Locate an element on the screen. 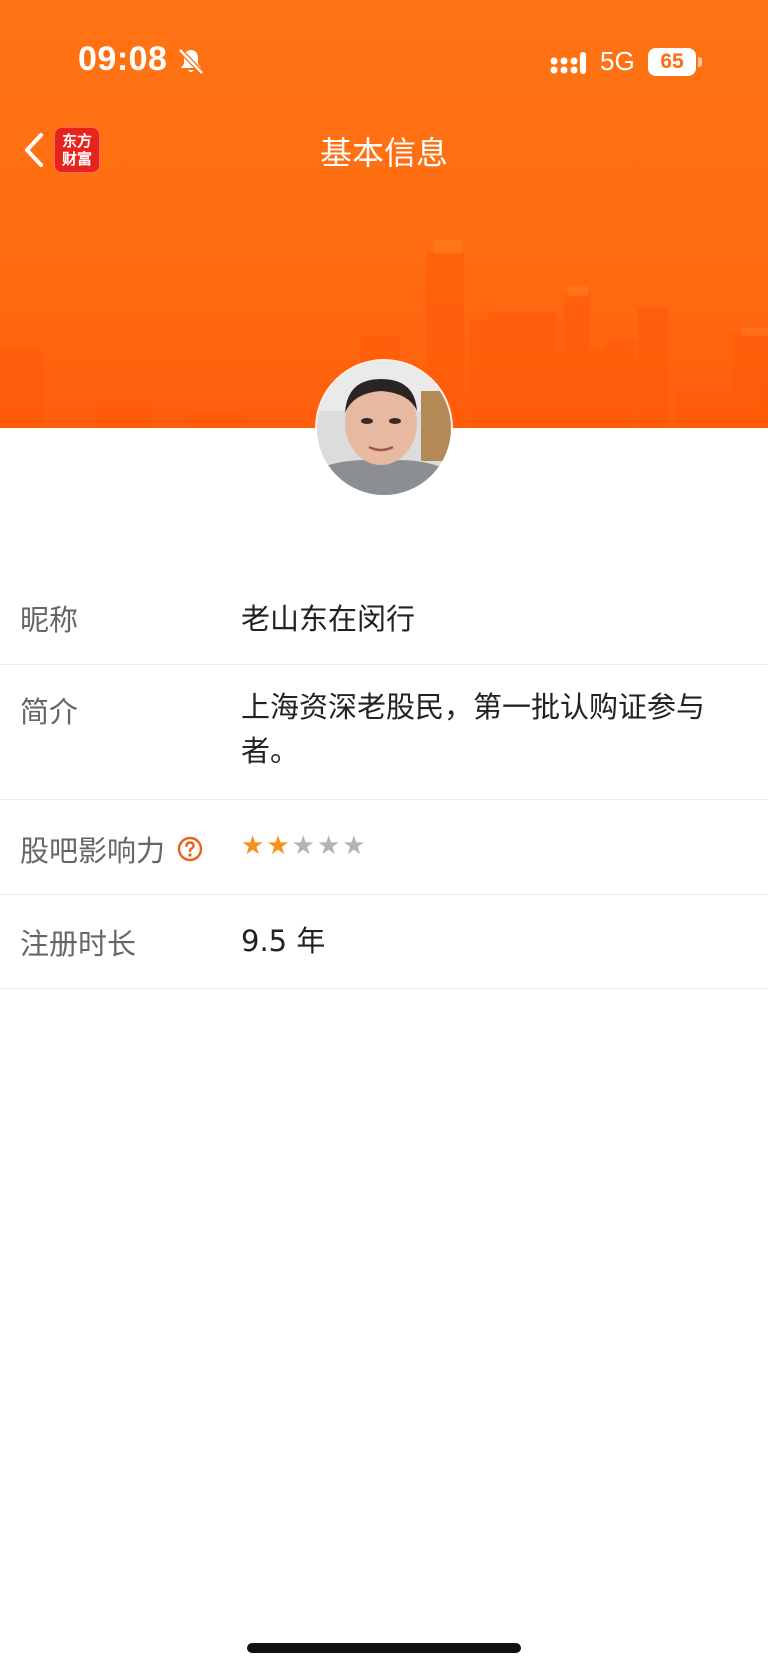  help-icon is located at coordinates (190, 849).